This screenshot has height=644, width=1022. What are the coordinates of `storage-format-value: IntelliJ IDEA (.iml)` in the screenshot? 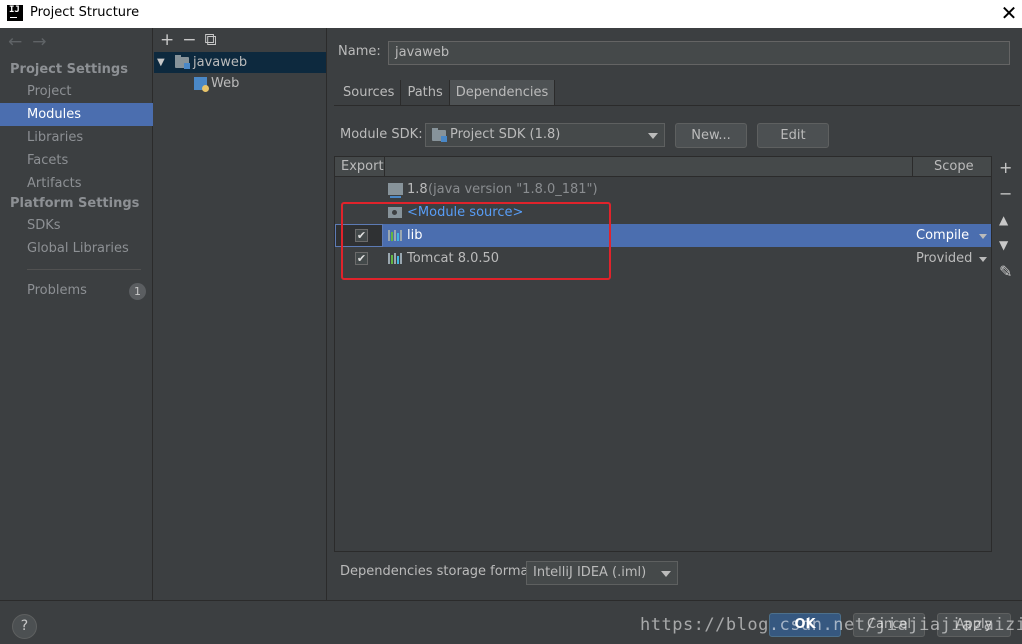 It's located at (590, 572).